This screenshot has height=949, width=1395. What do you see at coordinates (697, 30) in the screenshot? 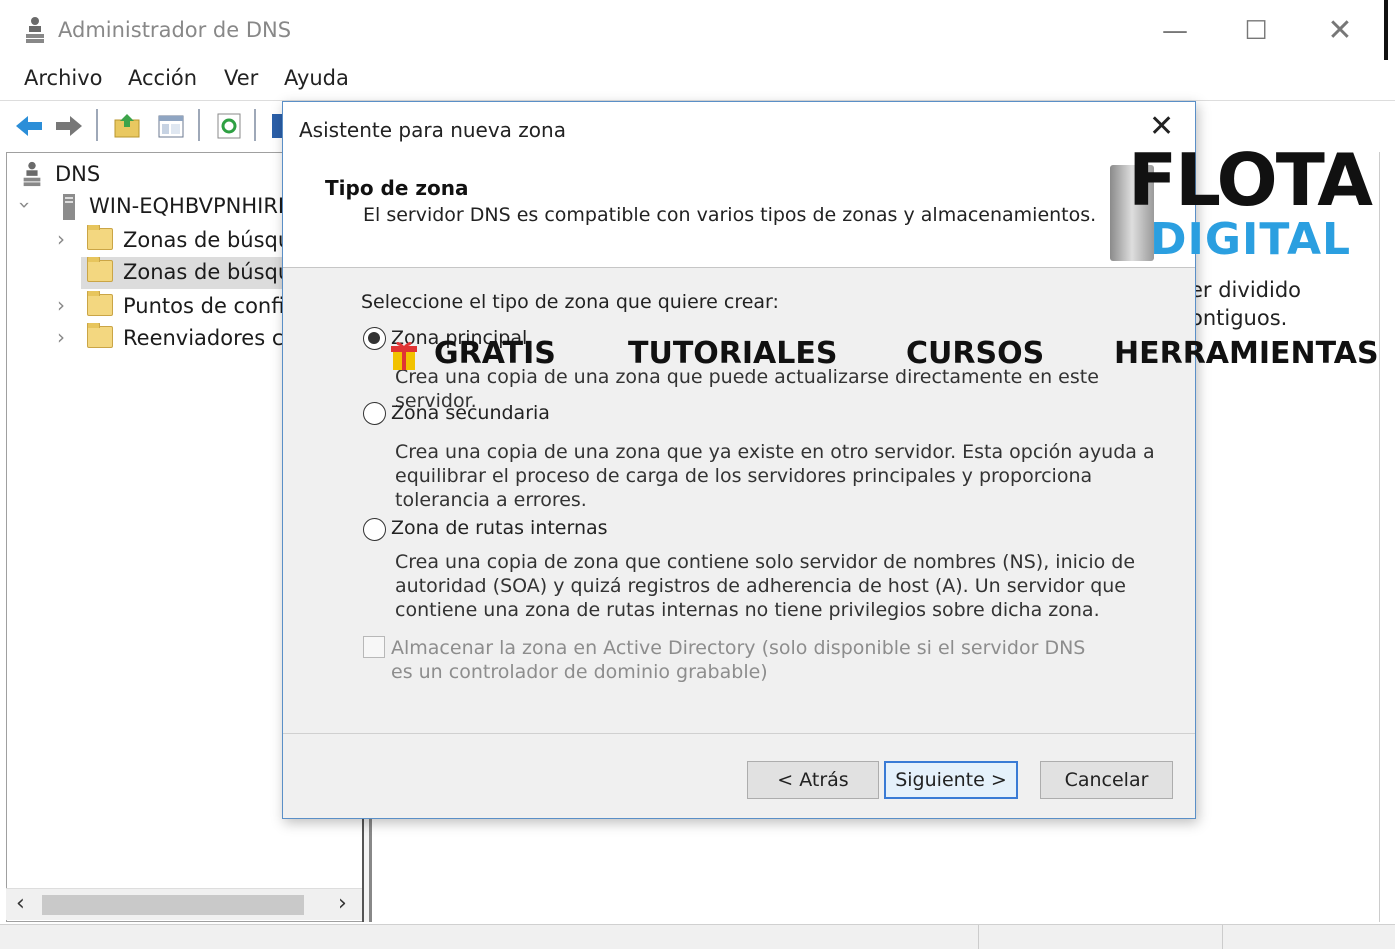
I see `title-bar: Administrador de DNS — ☐ ✕` at bounding box center [697, 30].